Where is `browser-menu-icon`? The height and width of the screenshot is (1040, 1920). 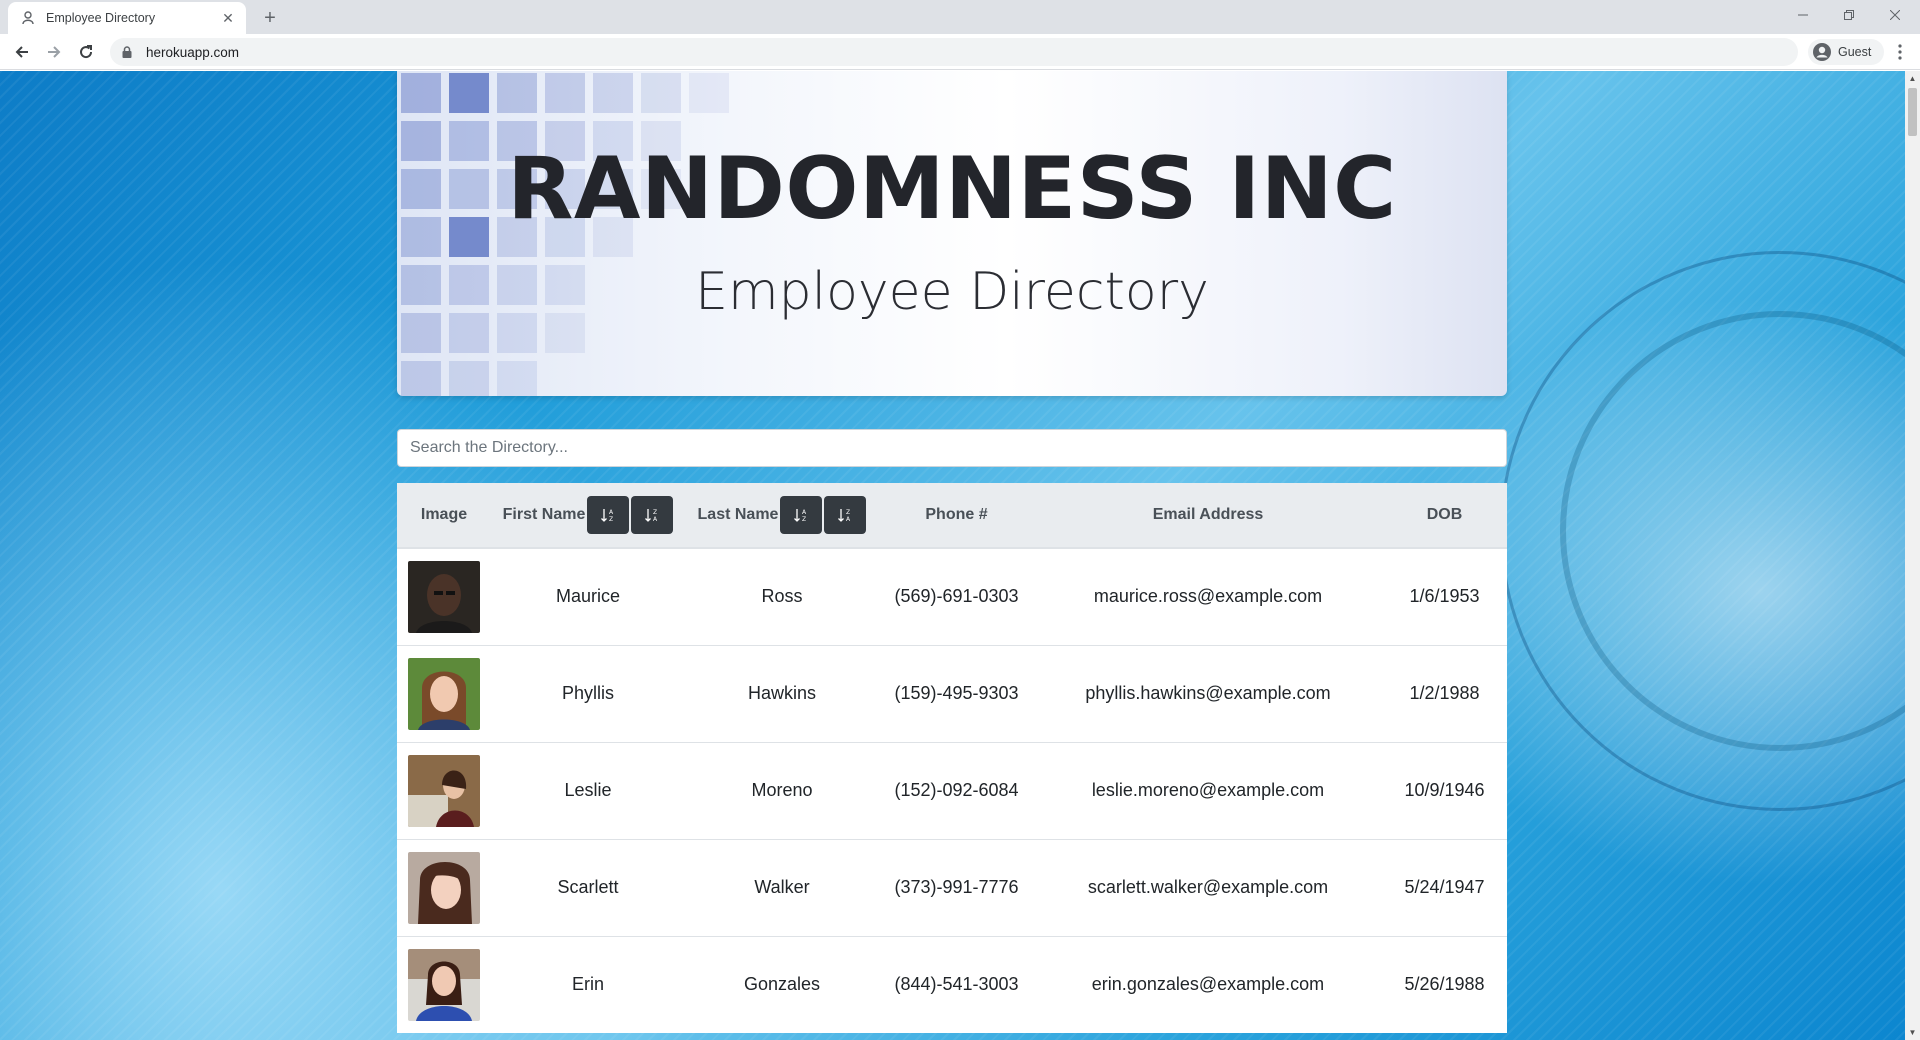 browser-menu-icon is located at coordinates (1900, 52).